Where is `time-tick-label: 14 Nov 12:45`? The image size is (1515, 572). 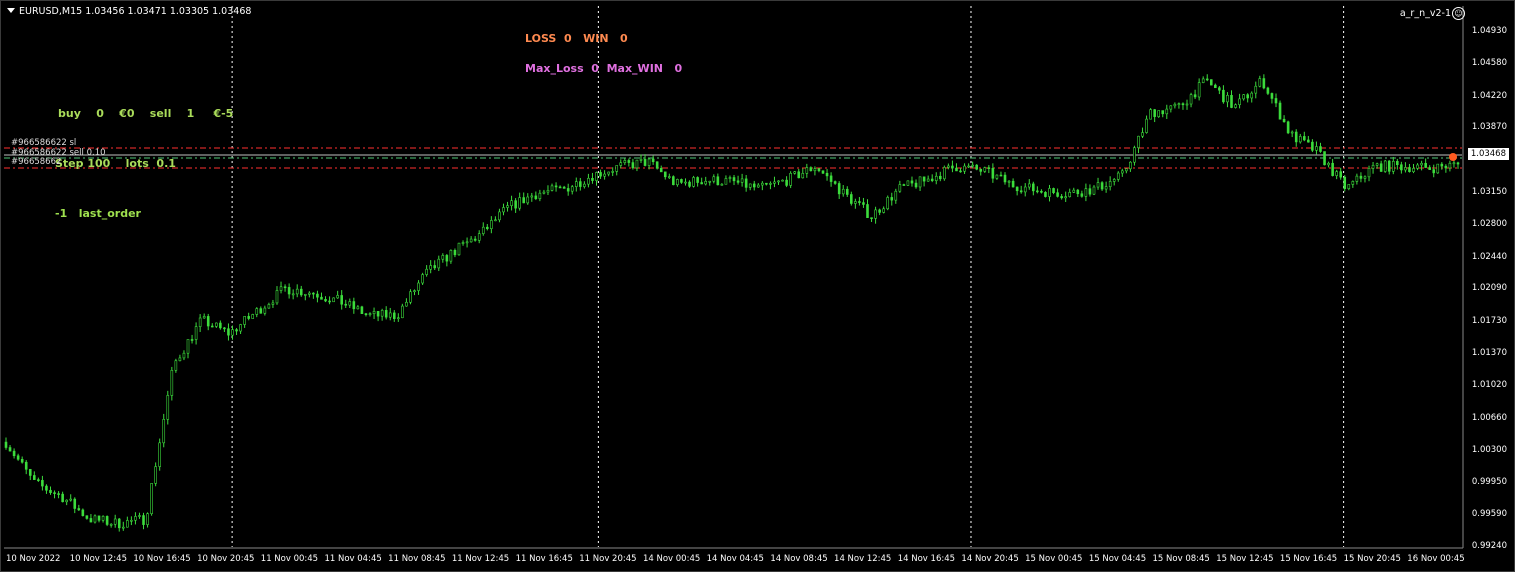 time-tick-label: 14 Nov 12:45 is located at coordinates (863, 559).